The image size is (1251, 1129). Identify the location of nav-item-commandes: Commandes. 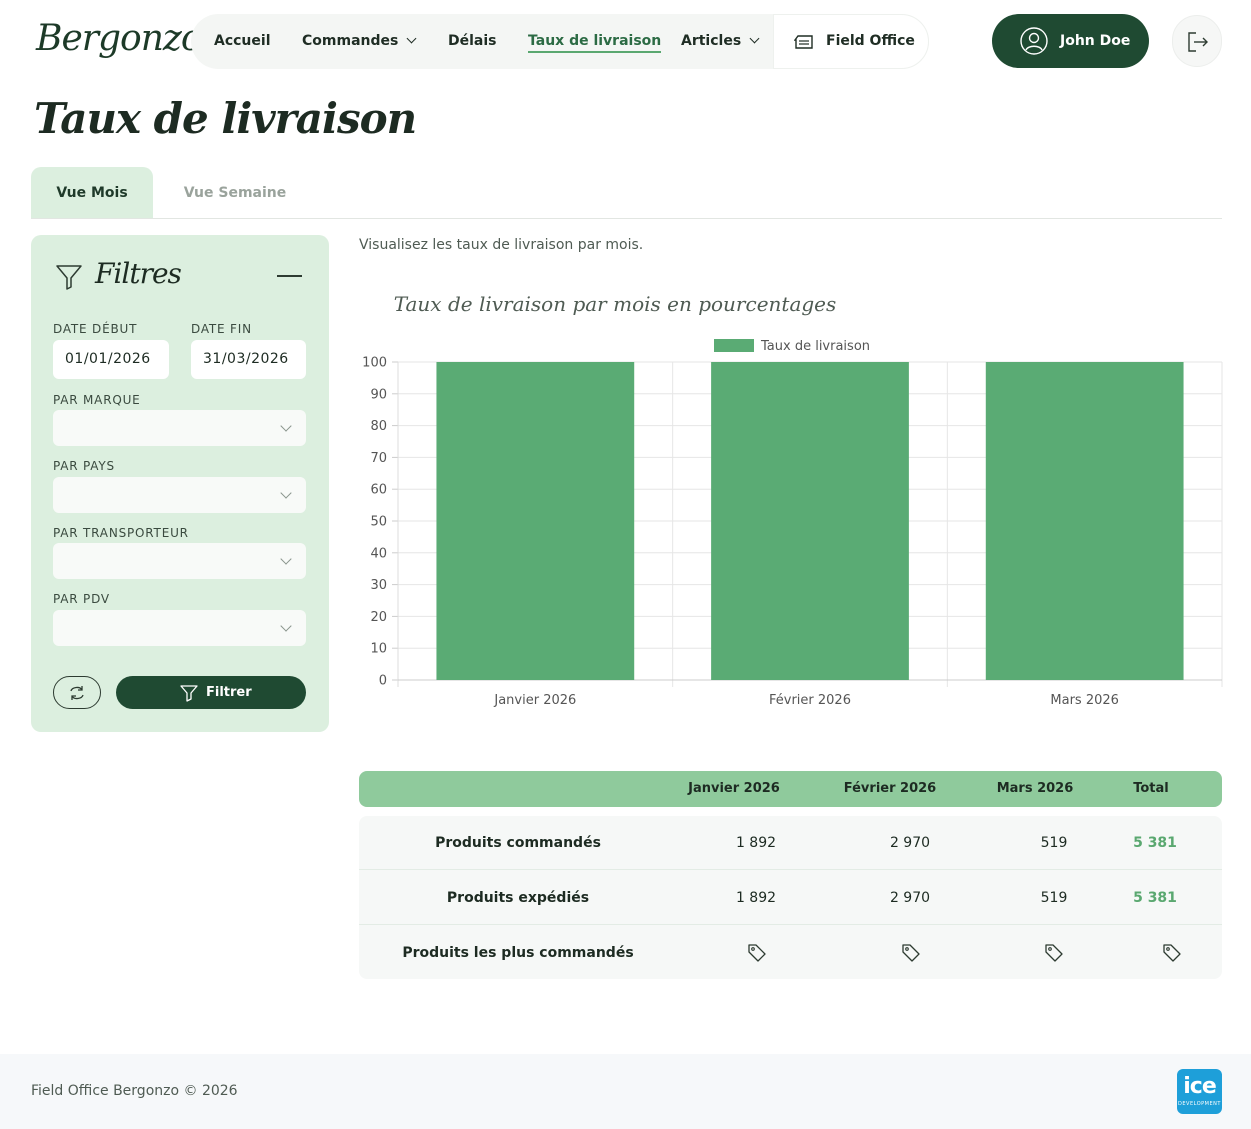
(359, 41).